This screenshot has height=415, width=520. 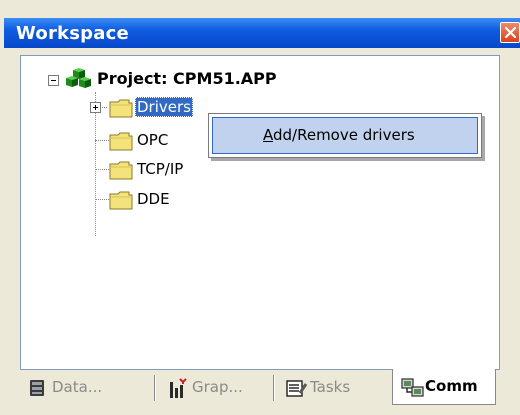 I want to click on window-title: Workspace, so click(x=72, y=33).